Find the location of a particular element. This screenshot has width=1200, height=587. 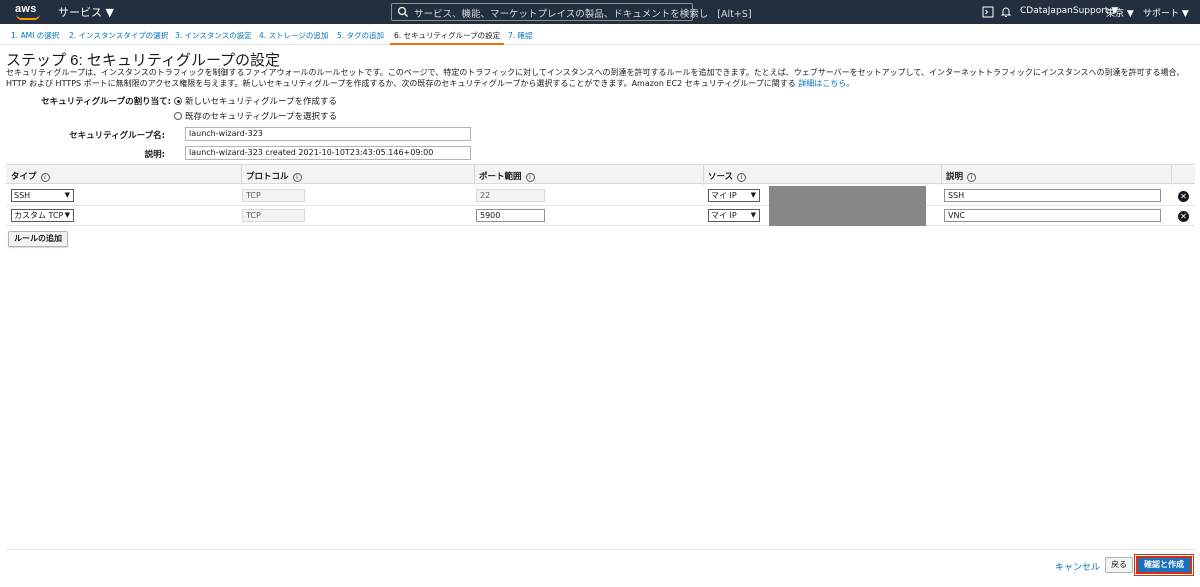

radio-create-new: 新しいセキュリティグループを作成する is located at coordinates (255, 101).